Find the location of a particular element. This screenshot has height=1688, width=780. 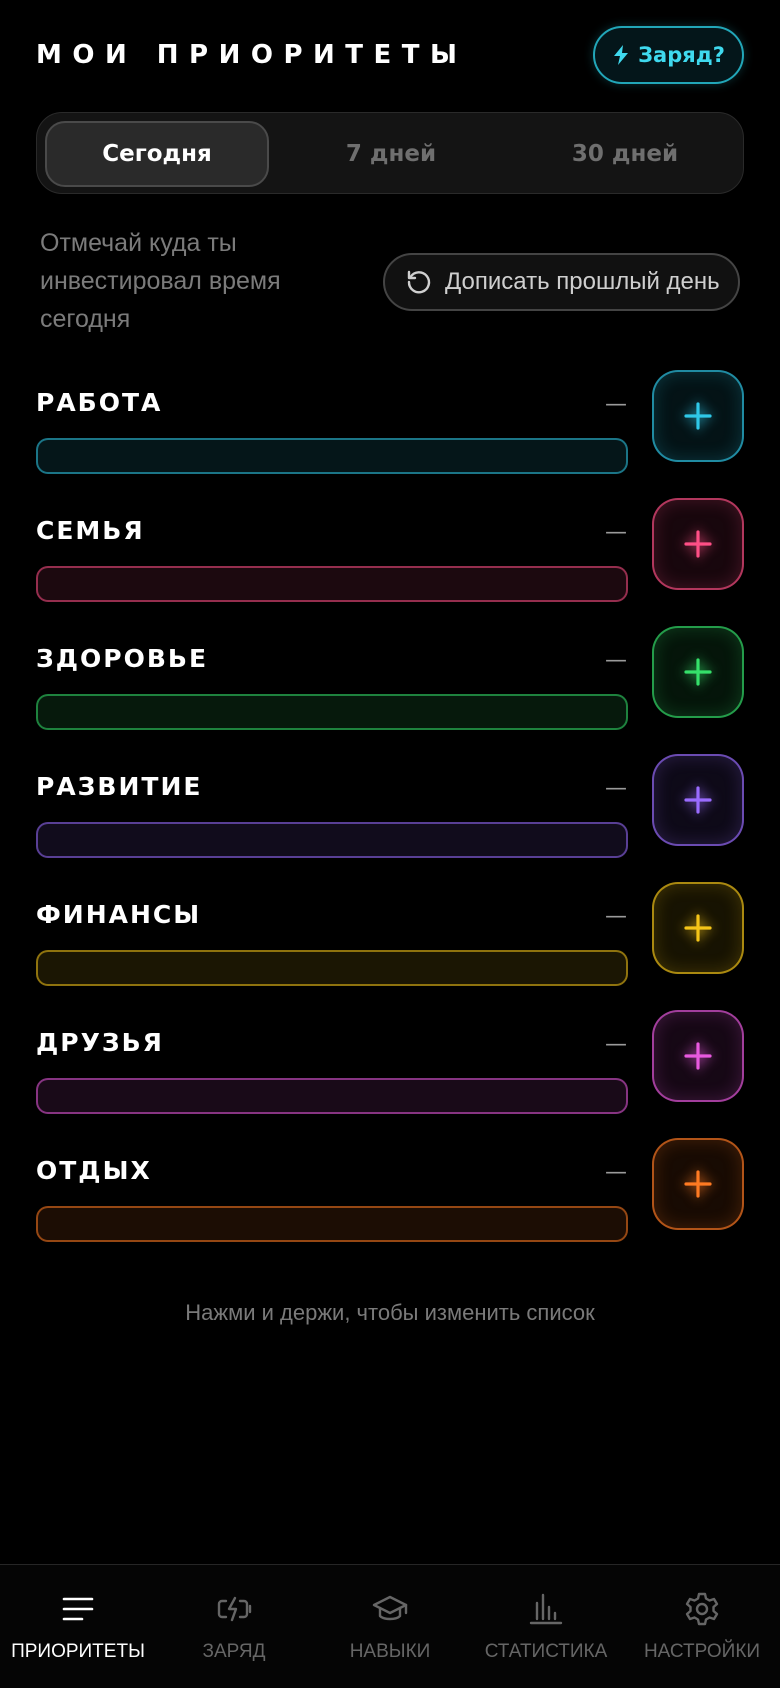

nav-label-priorities: ПРИОРИТЕТЫ is located at coordinates (78, 1651).